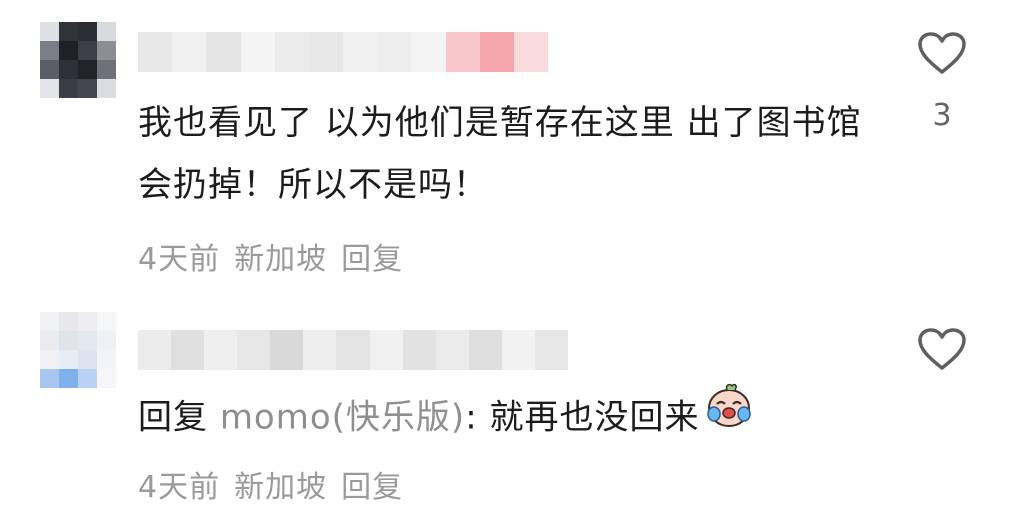 The height and width of the screenshot is (520, 1019). Describe the element at coordinates (173, 417) in the screenshot. I see `reply-prefix: 回复` at that location.